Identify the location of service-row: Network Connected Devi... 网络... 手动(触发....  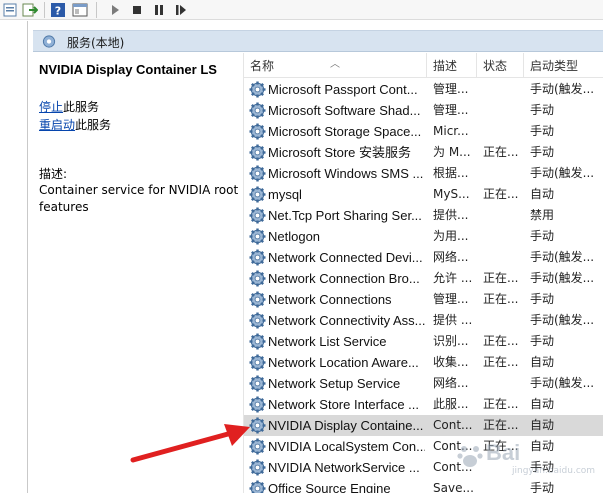
(423, 257).